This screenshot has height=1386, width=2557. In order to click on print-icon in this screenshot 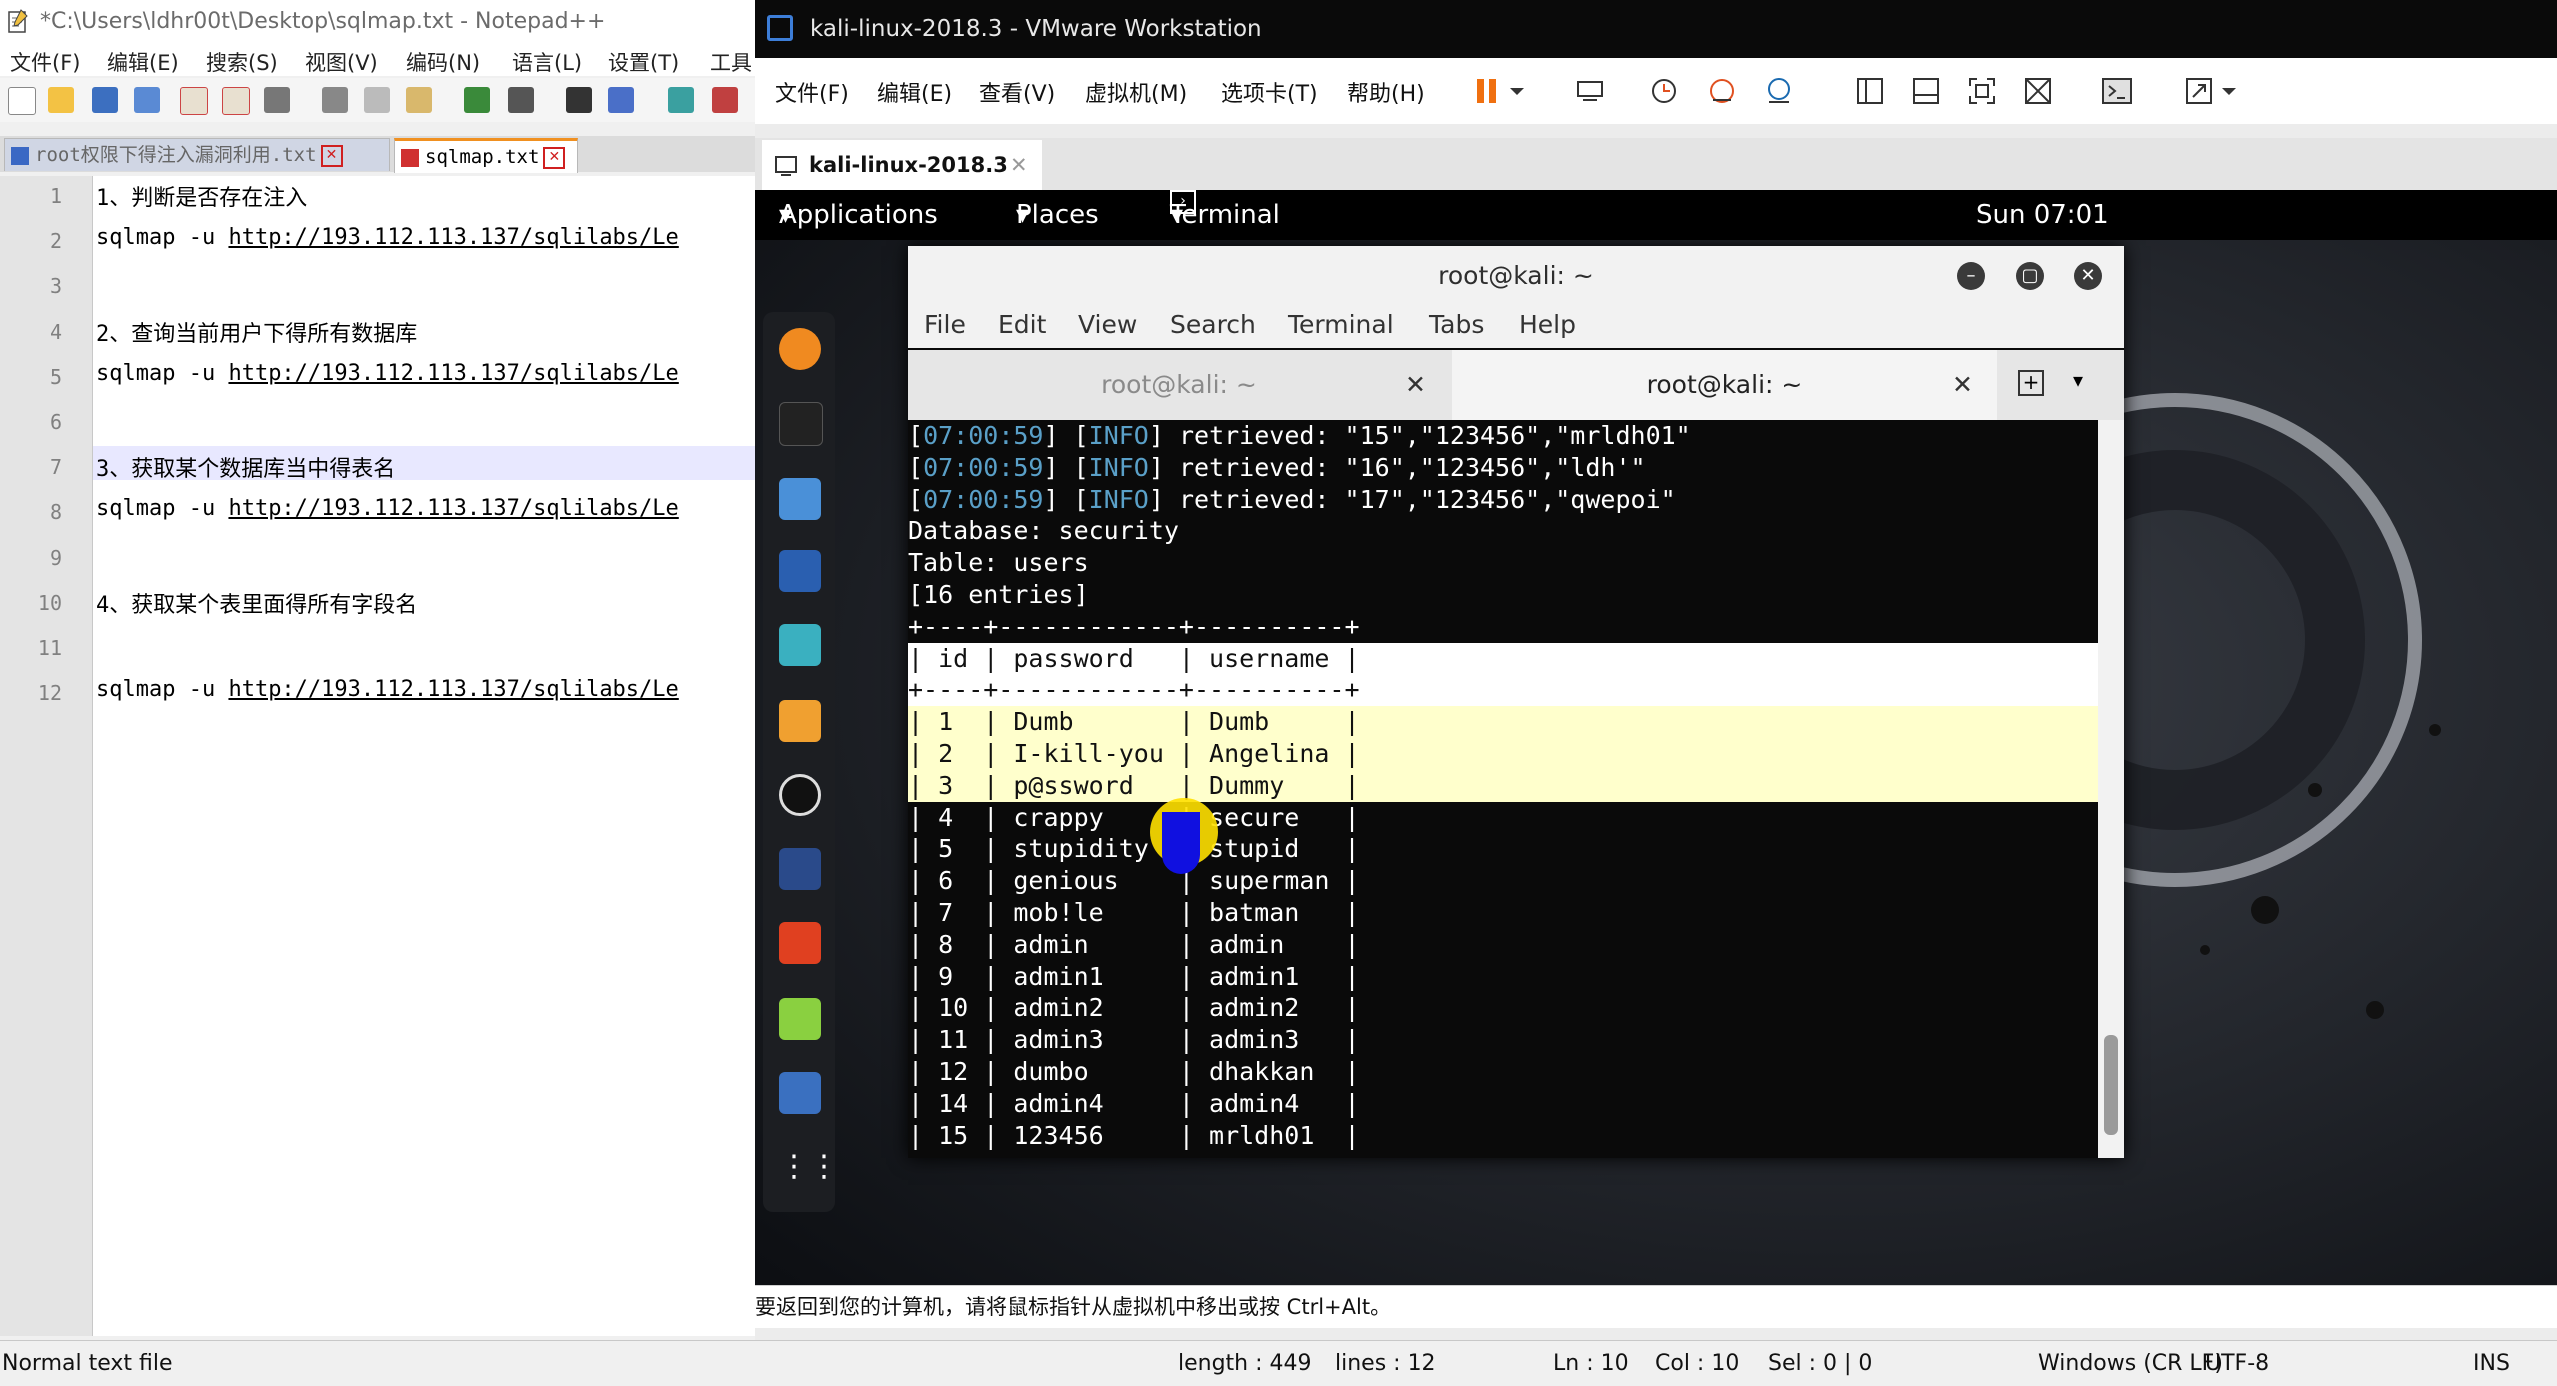, I will do `click(277, 100)`.